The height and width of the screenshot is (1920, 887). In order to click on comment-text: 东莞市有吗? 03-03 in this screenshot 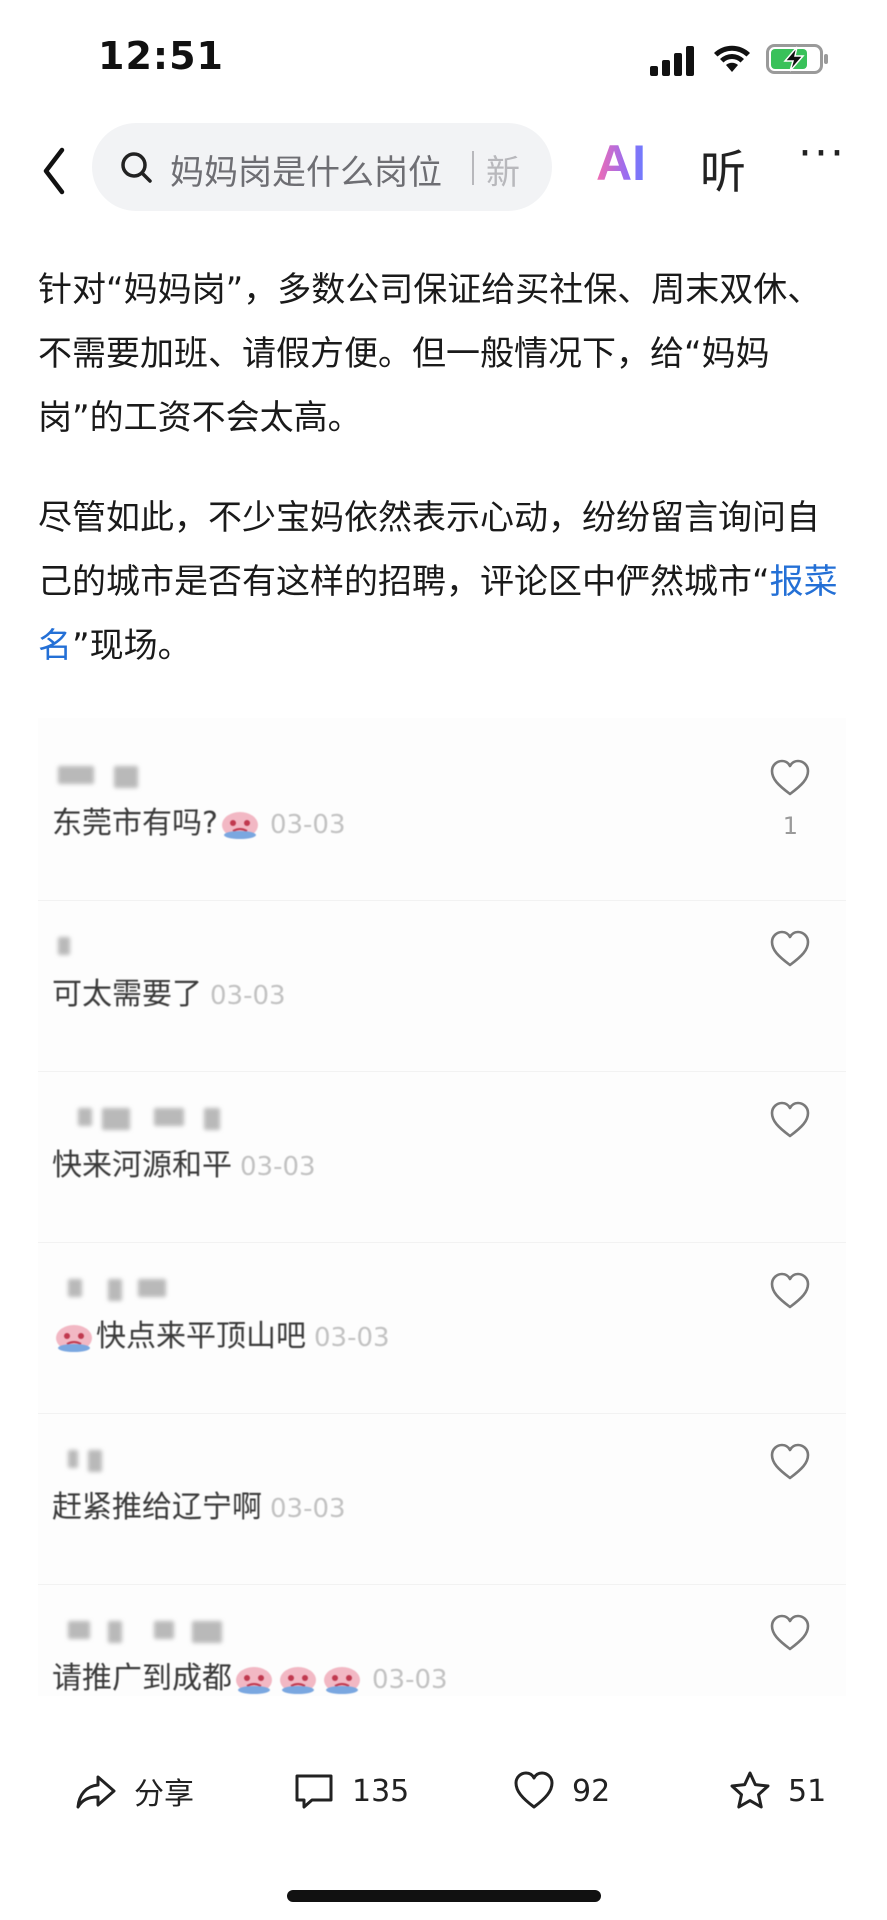, I will do `click(199, 820)`.